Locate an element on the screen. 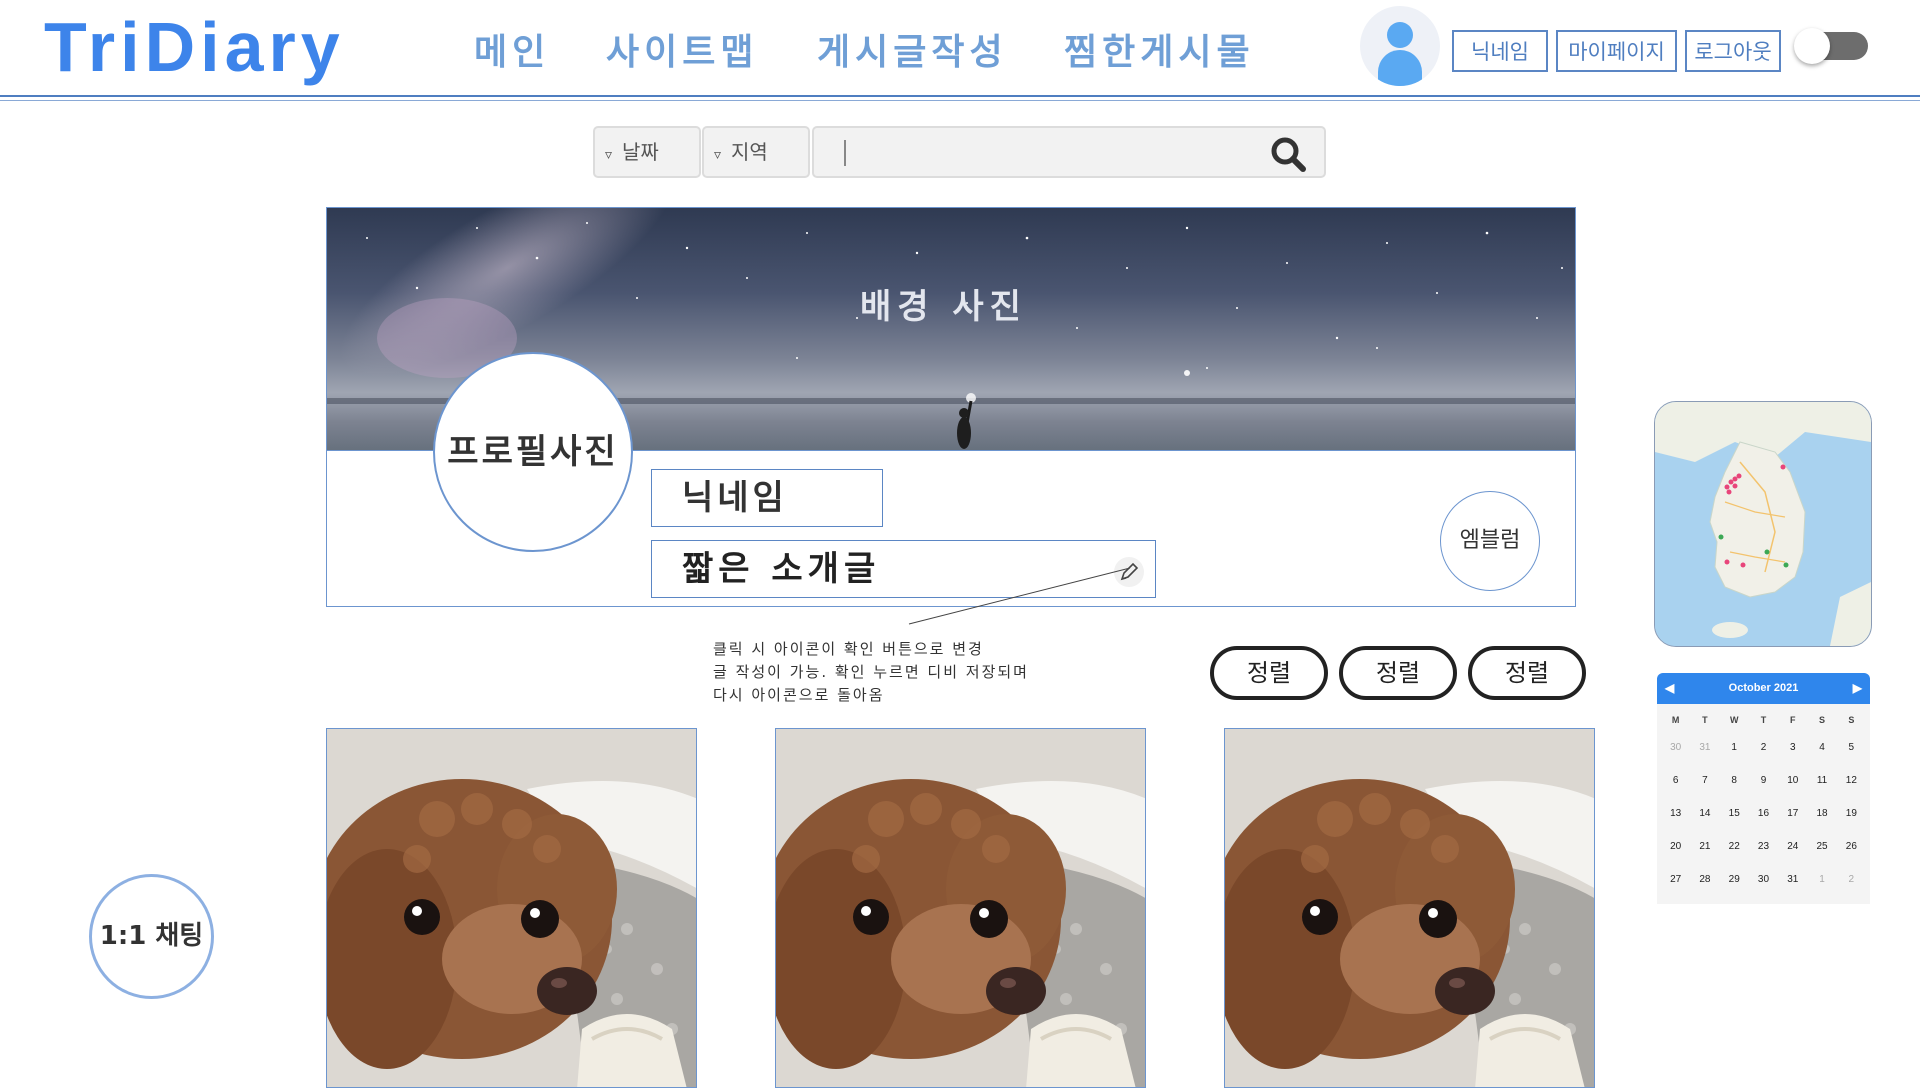 The image size is (1920, 1088). annotation-pointer-line is located at coordinates (1019, 596).